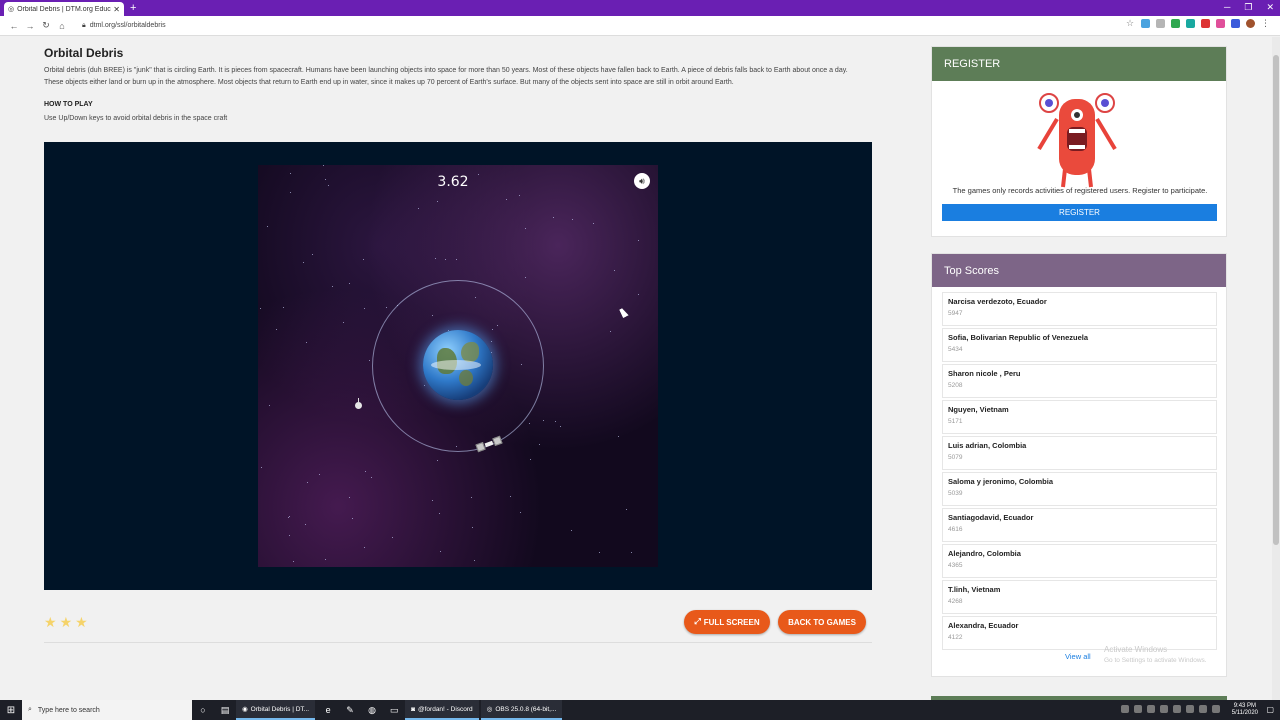 The image size is (1280, 720). I want to click on pen-app-icon: ✎, so click(350, 710).